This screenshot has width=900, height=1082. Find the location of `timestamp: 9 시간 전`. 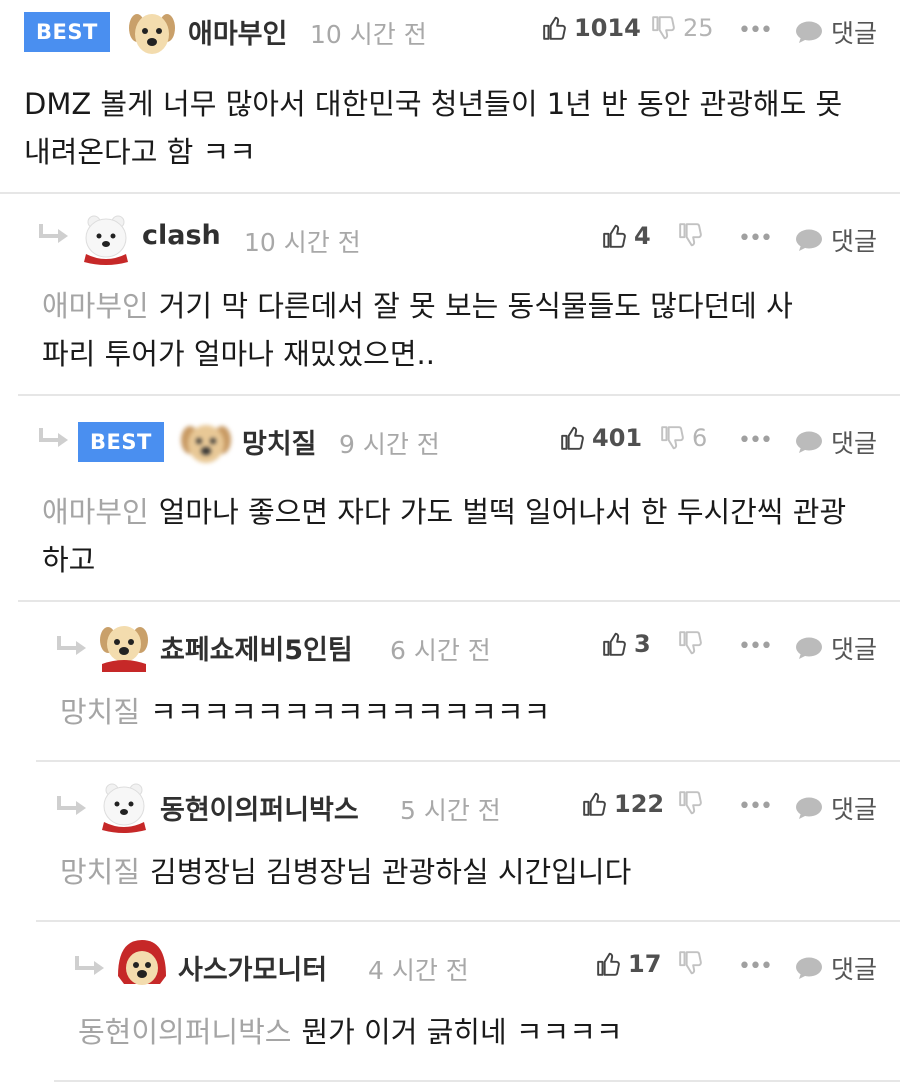

timestamp: 9 시간 전 is located at coordinates (389, 444).